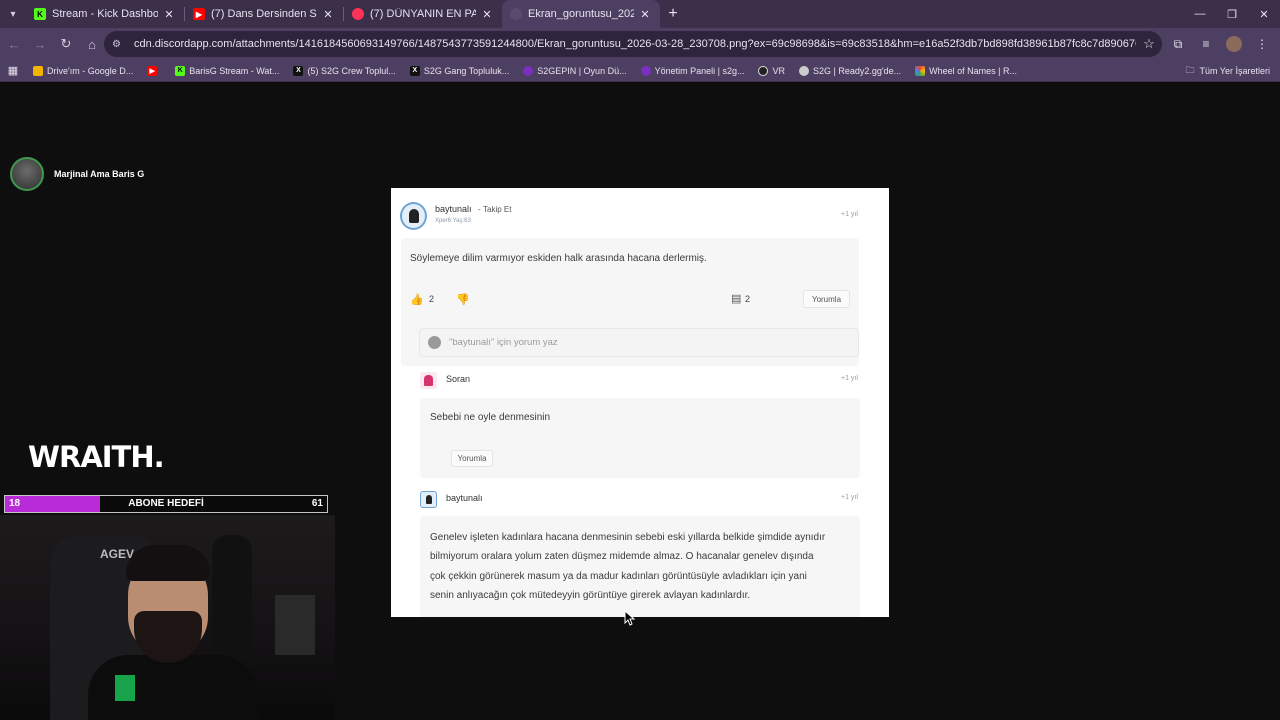  Describe the element at coordinates (1262, 44) in the screenshot. I see `menu-kebab-icon: ⋮` at that location.